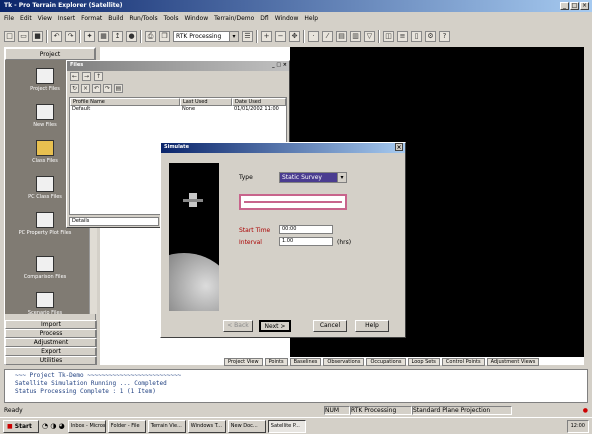  Describe the element at coordinates (259, 102) in the screenshot. I see `column-header-date-used: Date Used` at that location.